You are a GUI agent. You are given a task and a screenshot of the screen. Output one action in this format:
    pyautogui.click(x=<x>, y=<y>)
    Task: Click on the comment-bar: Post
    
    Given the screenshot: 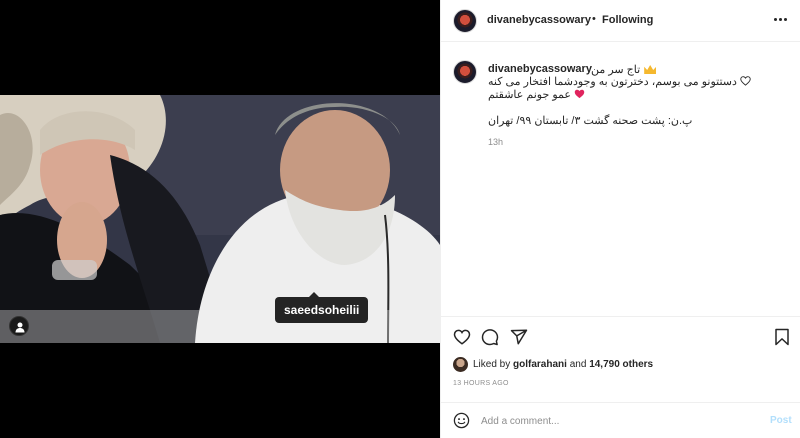 What is the action you would take?
    pyautogui.click(x=620, y=420)
    